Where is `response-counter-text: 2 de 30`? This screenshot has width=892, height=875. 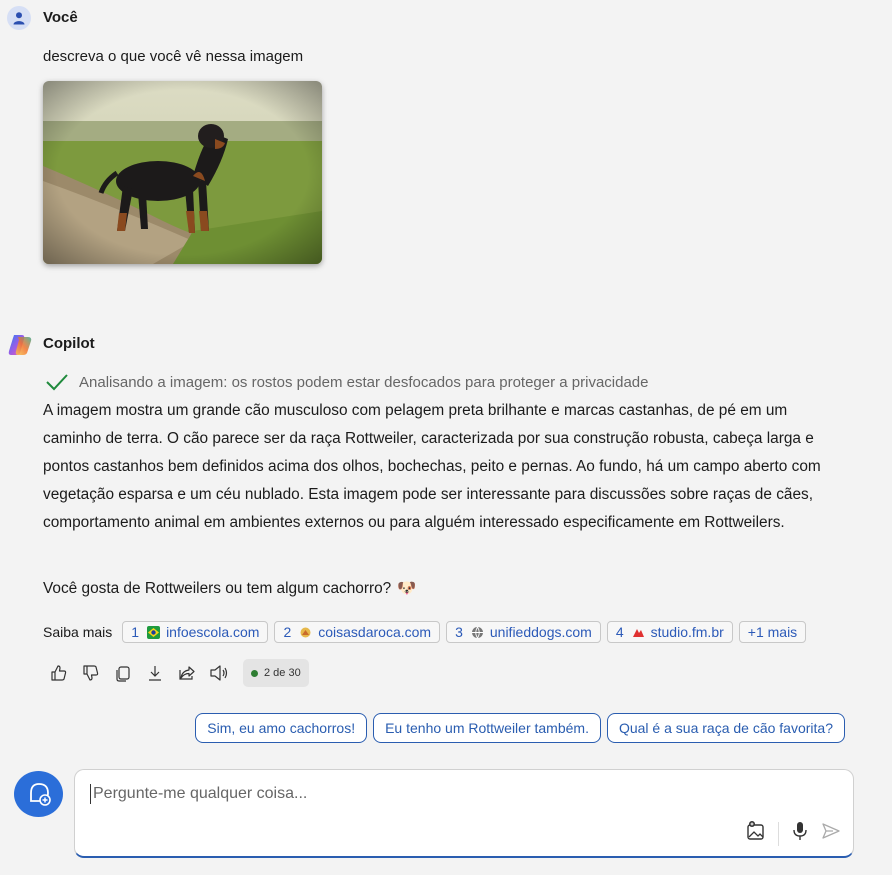 response-counter-text: 2 de 30 is located at coordinates (282, 673).